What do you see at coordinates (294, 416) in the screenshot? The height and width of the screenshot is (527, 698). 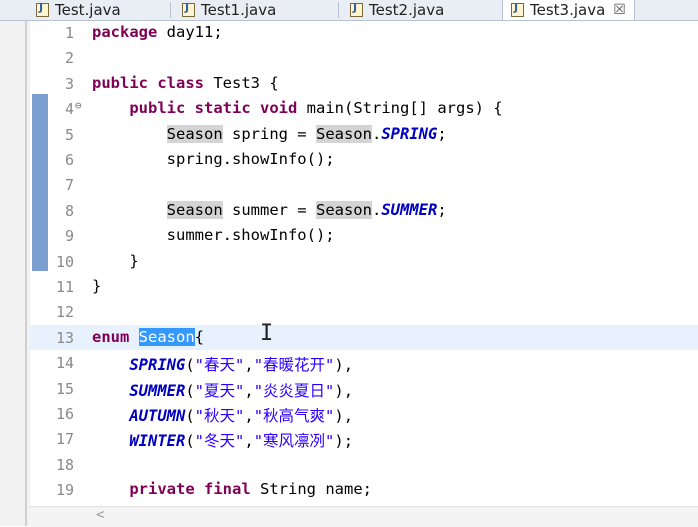 I see `code-token: "秋高气爽"` at bounding box center [294, 416].